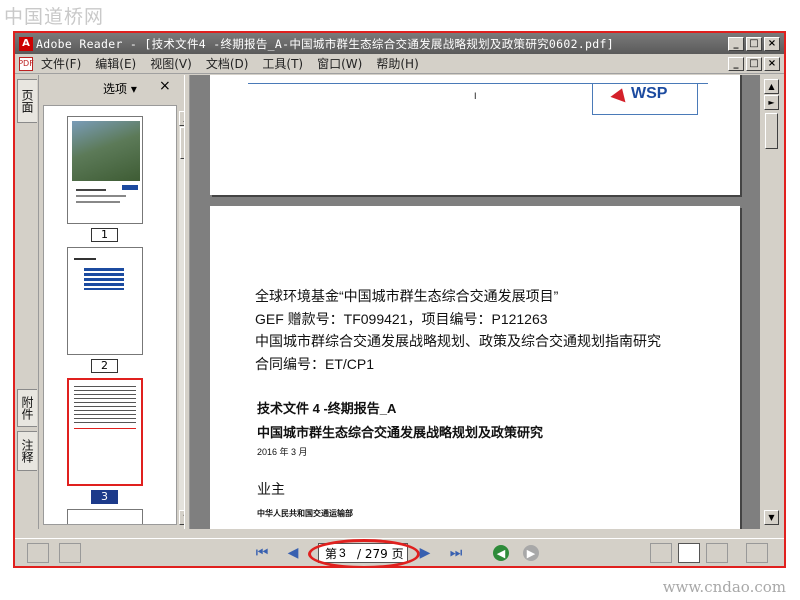  What do you see at coordinates (407, 296) in the screenshot?
I see `fund-line: 全球环境基金“中国城市群生态综合交通发展项目”` at bounding box center [407, 296].